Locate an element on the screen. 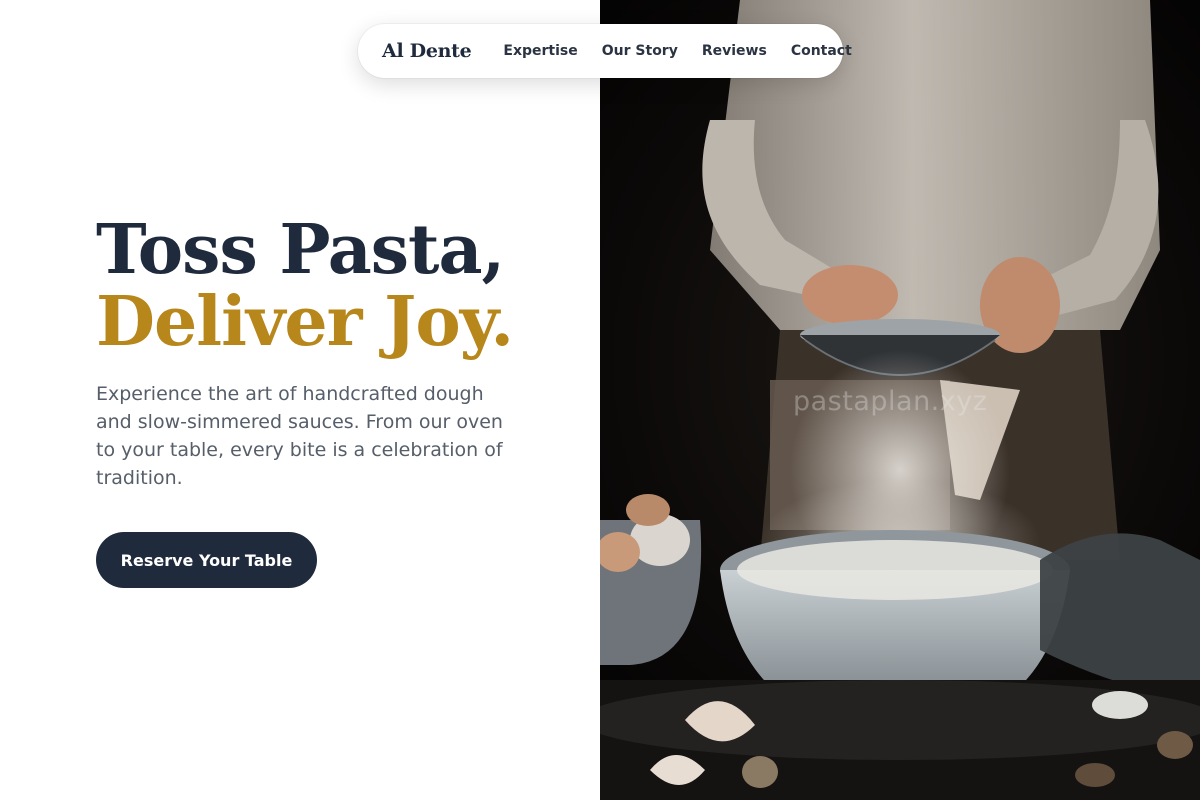  nav-item-reviews: Reviews is located at coordinates (734, 51).